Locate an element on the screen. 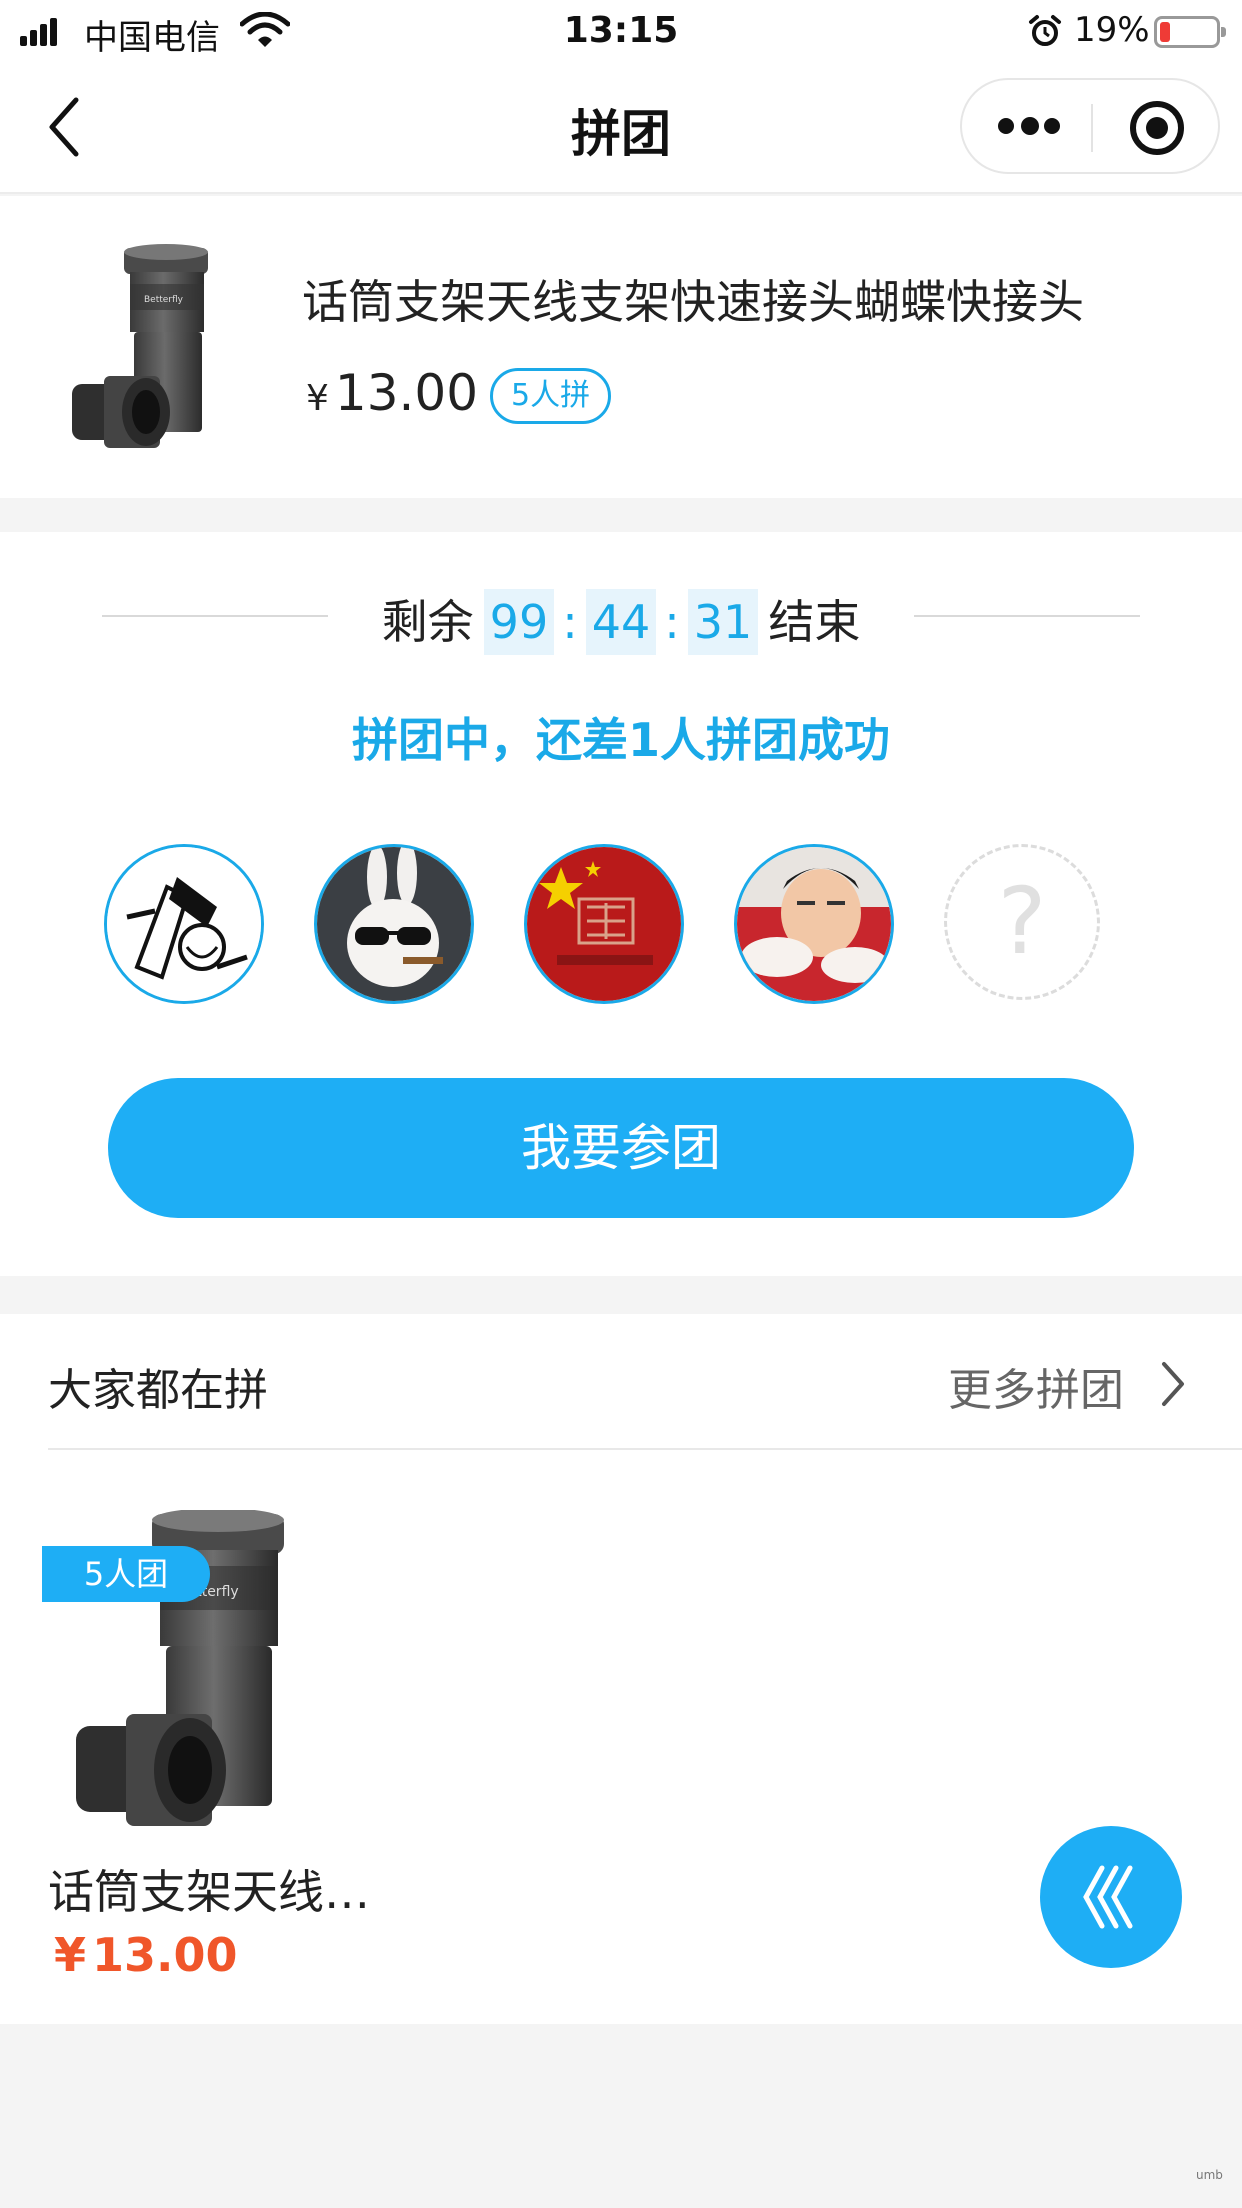 This screenshot has height=2208, width=1242. countdown-prefix: 剩余 is located at coordinates (427, 622).